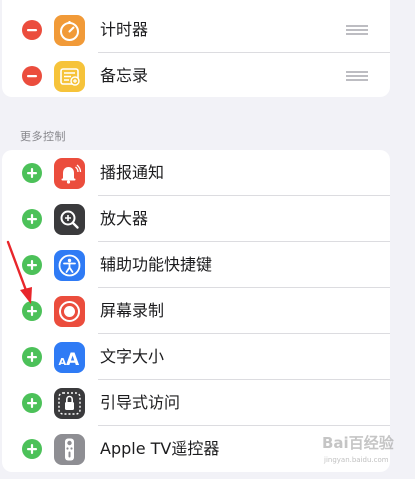  Describe the element at coordinates (356, 460) in the screenshot. I see `watermark-subtext: jingyan.baidu.com` at that location.